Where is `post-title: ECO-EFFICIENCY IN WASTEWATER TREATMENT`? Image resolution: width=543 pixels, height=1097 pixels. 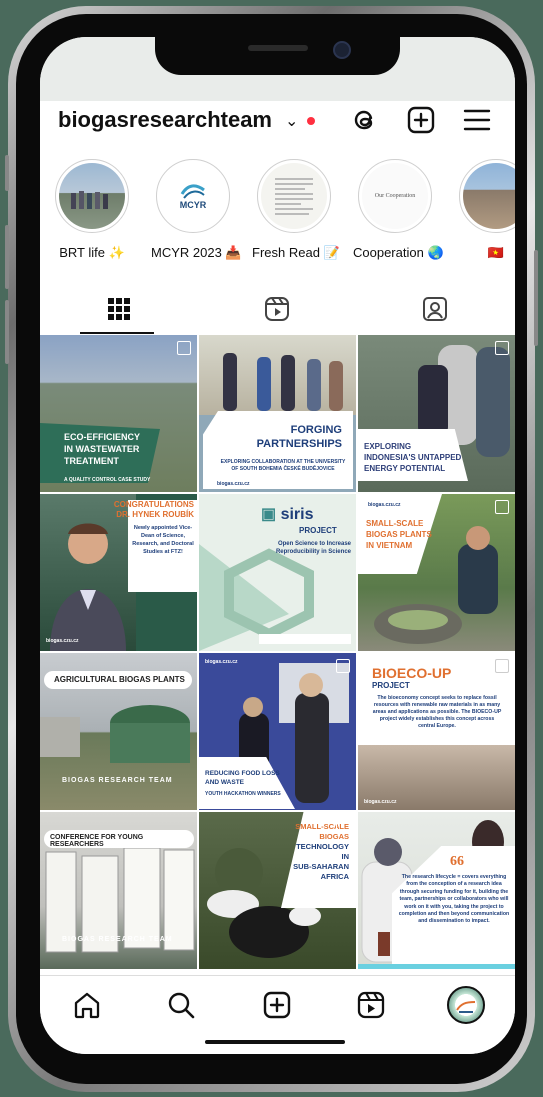
post-title: ECO-EFFICIENCY IN WASTEWATER TREATMENT is located at coordinates (102, 449).